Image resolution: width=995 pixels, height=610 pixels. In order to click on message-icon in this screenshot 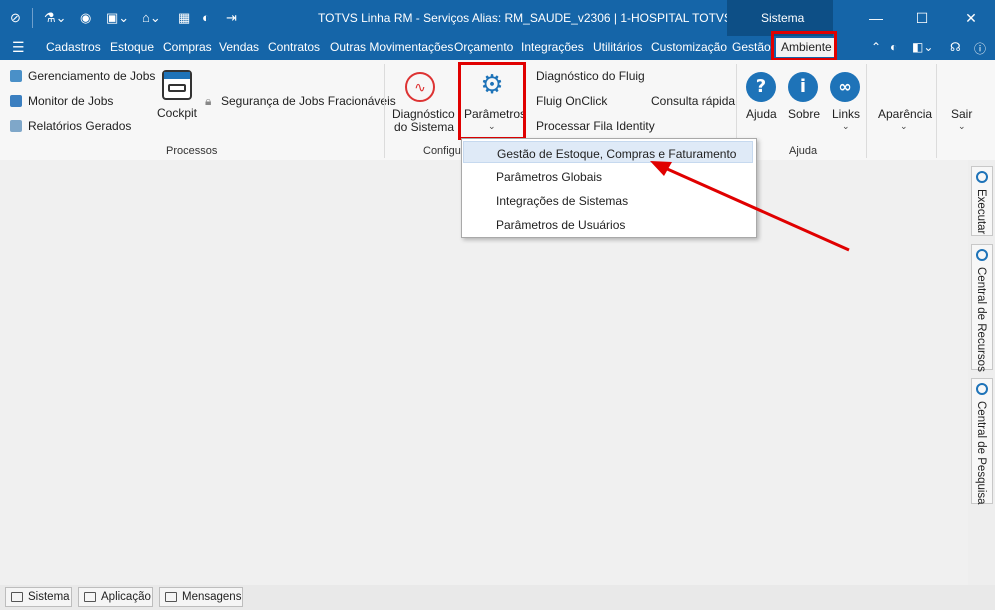, I will do `click(171, 597)`.